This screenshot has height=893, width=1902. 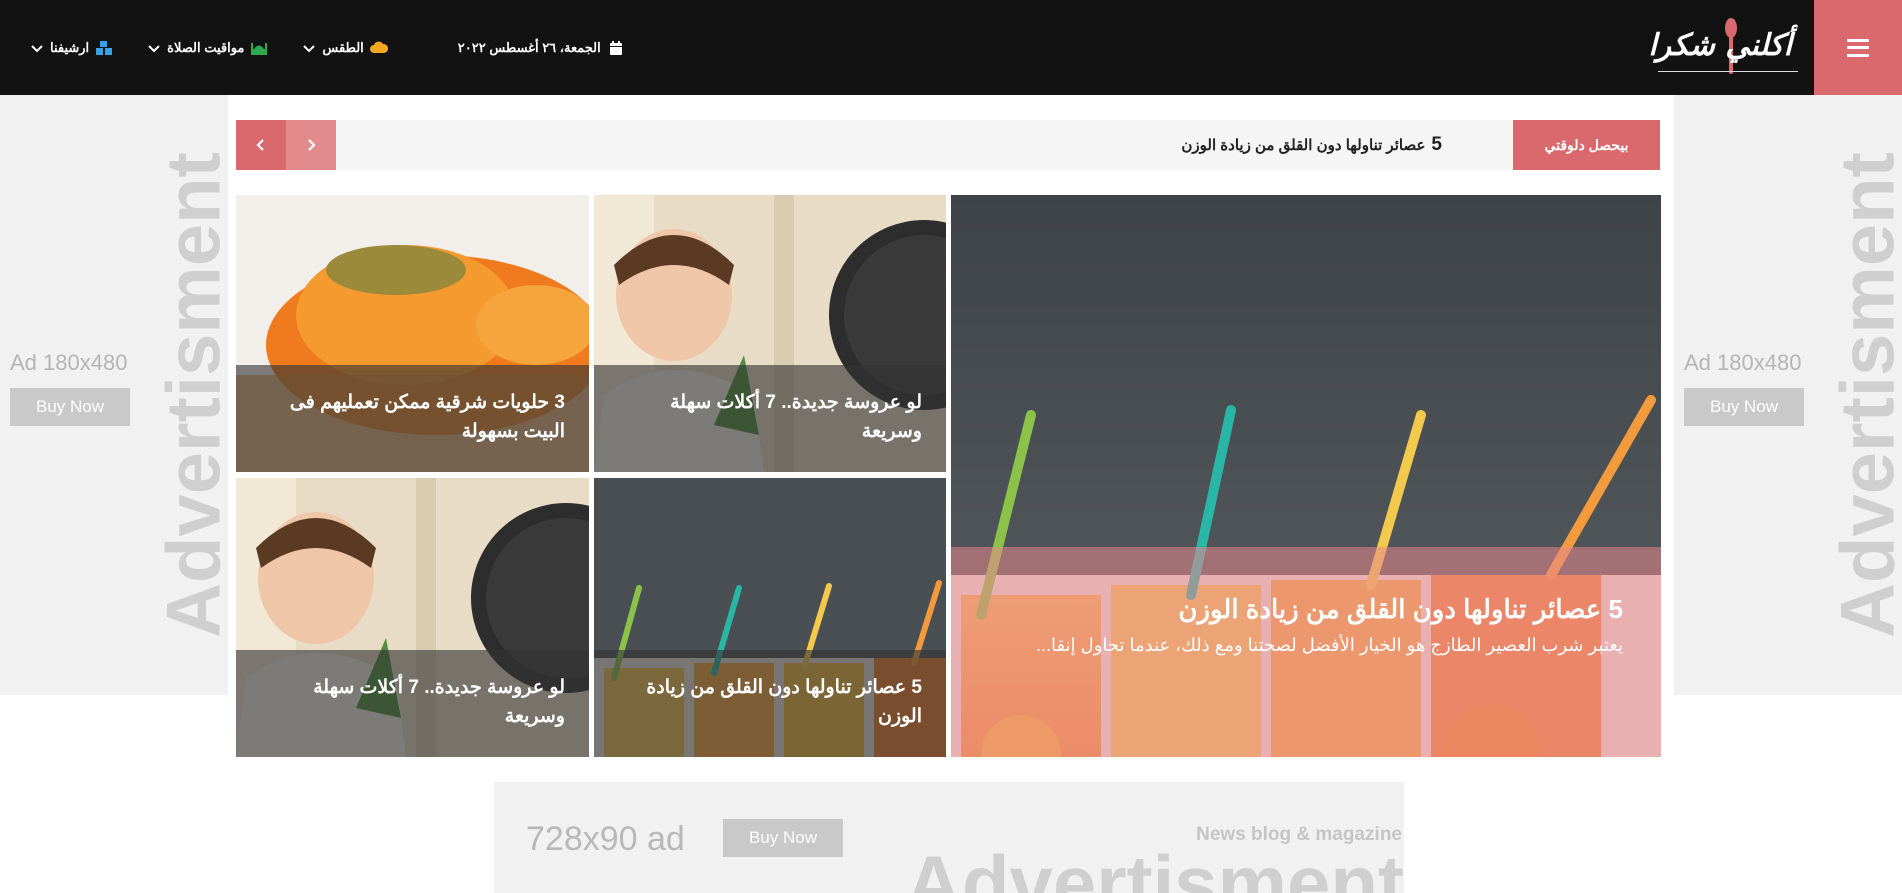 I want to click on archive-label: ارشيفنا, so click(x=70, y=47).